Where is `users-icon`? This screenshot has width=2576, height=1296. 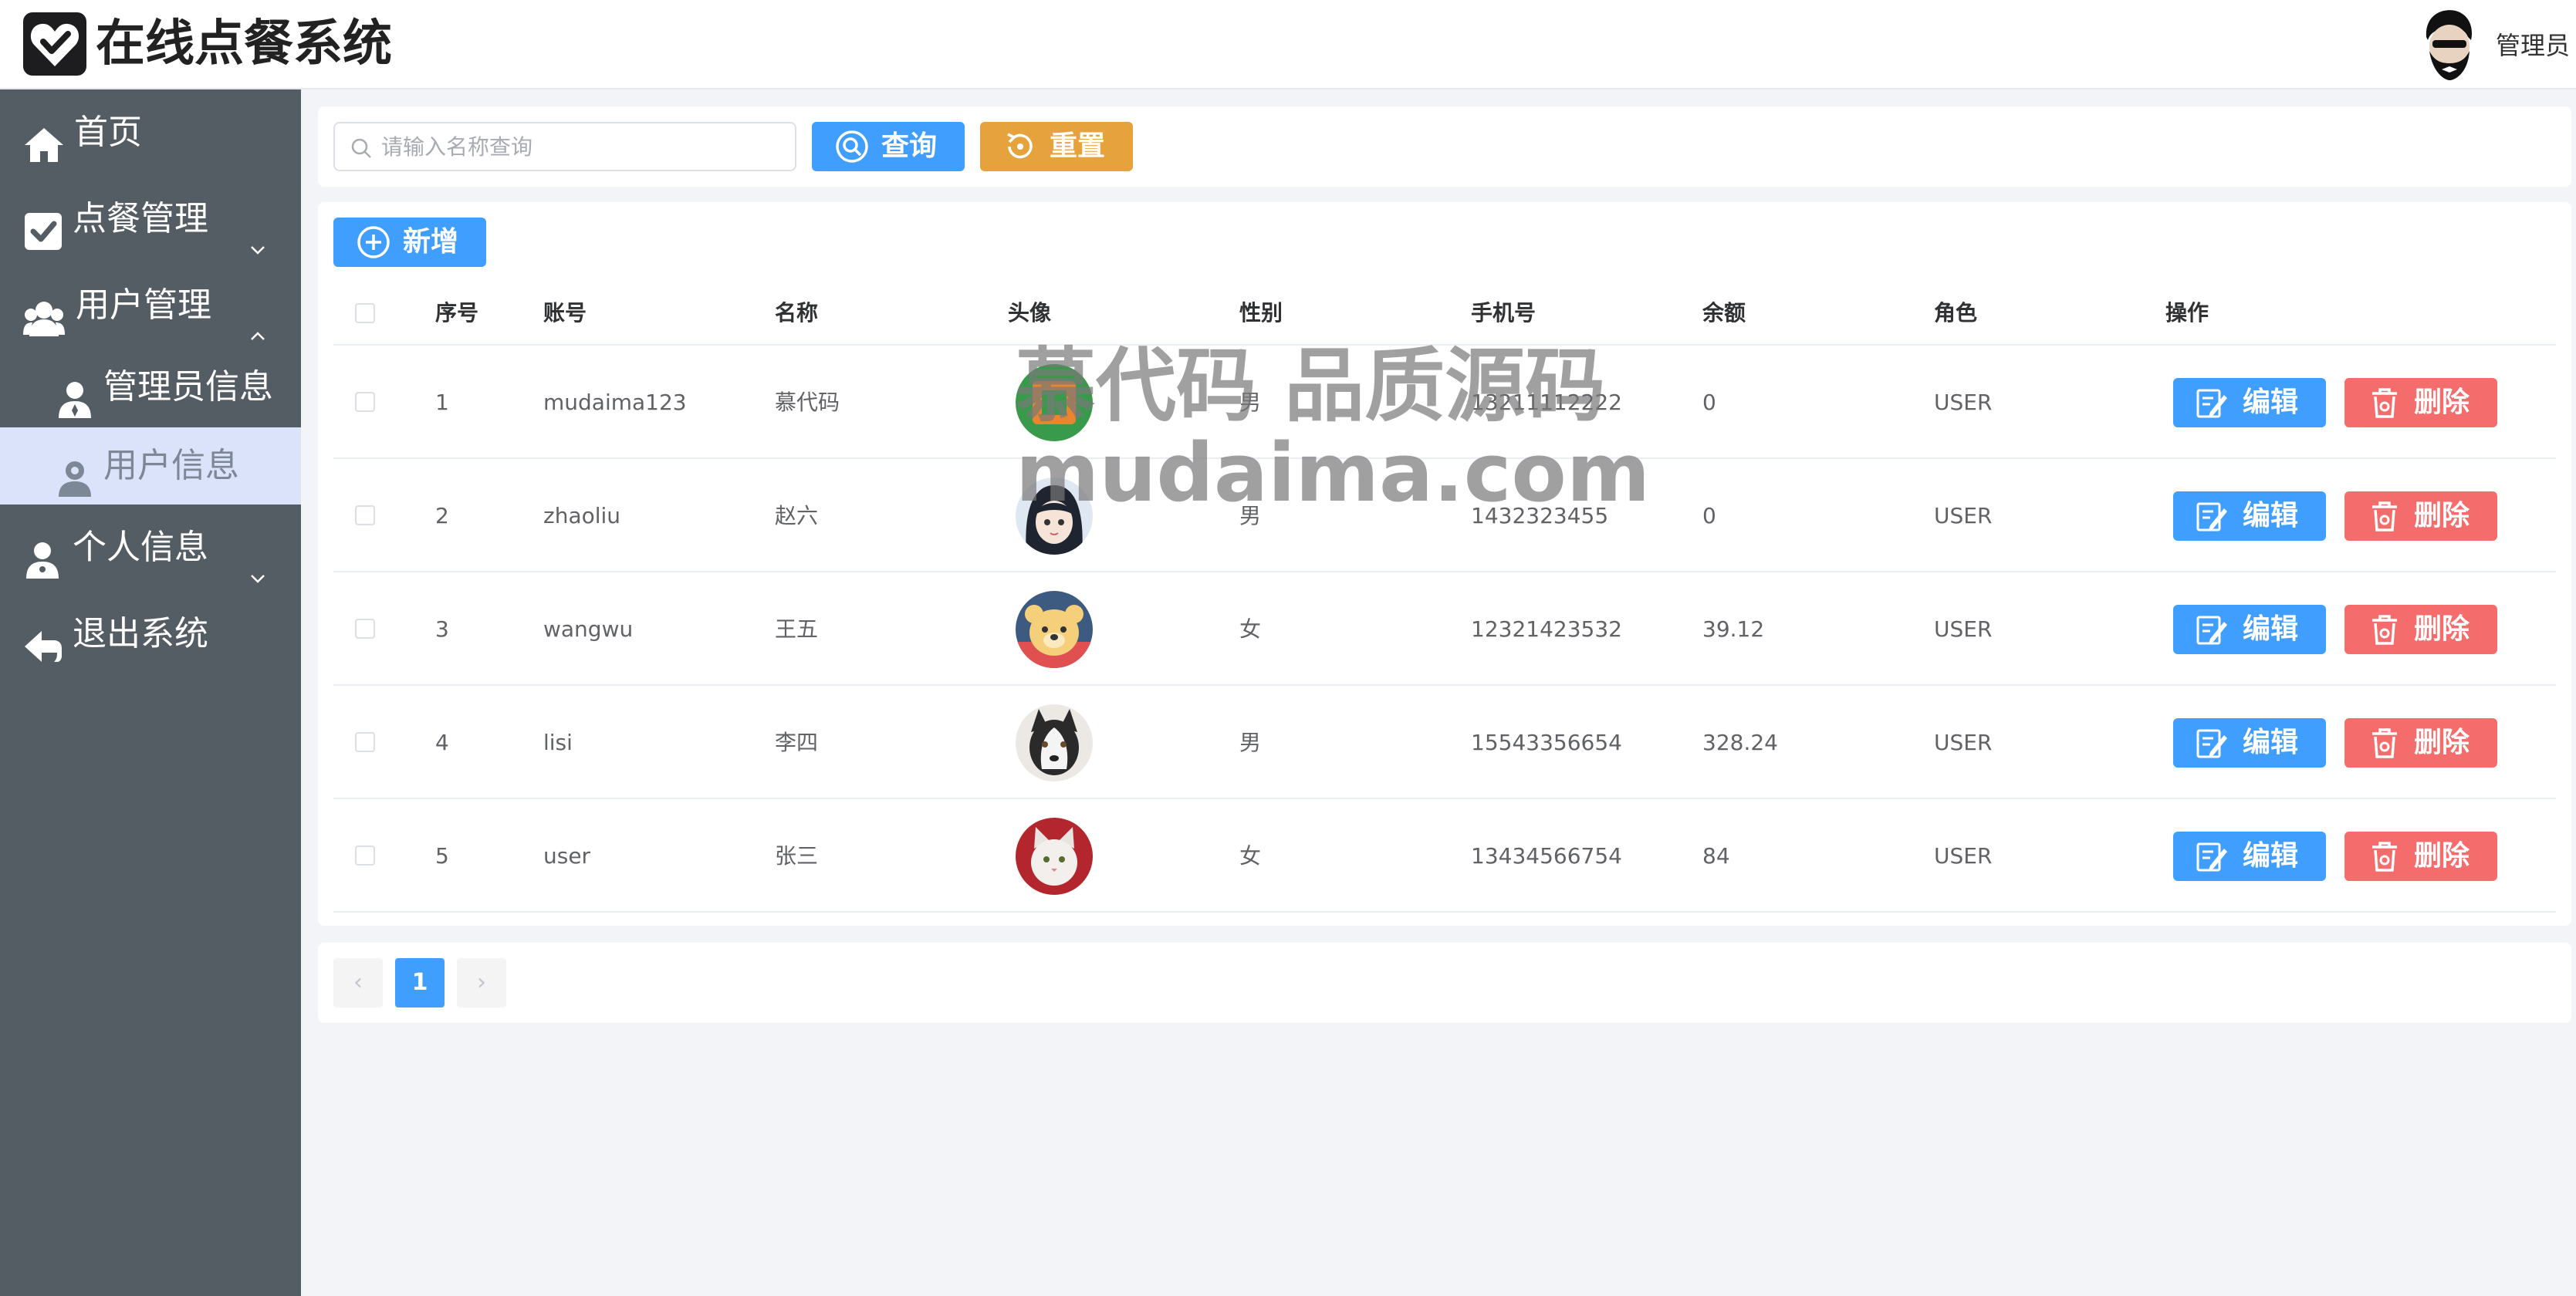 users-icon is located at coordinates (44, 311).